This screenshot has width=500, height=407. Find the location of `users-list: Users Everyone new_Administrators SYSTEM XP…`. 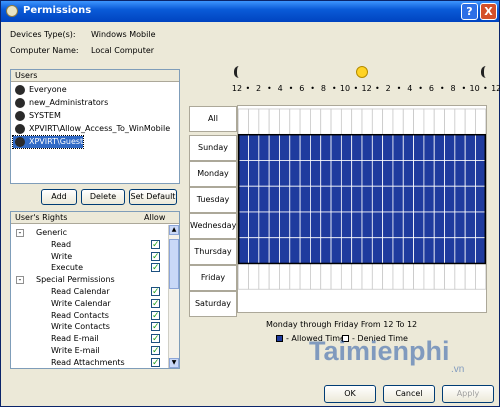

users-list: Users Everyone new_Administrators SYSTEM XP… is located at coordinates (95, 126).